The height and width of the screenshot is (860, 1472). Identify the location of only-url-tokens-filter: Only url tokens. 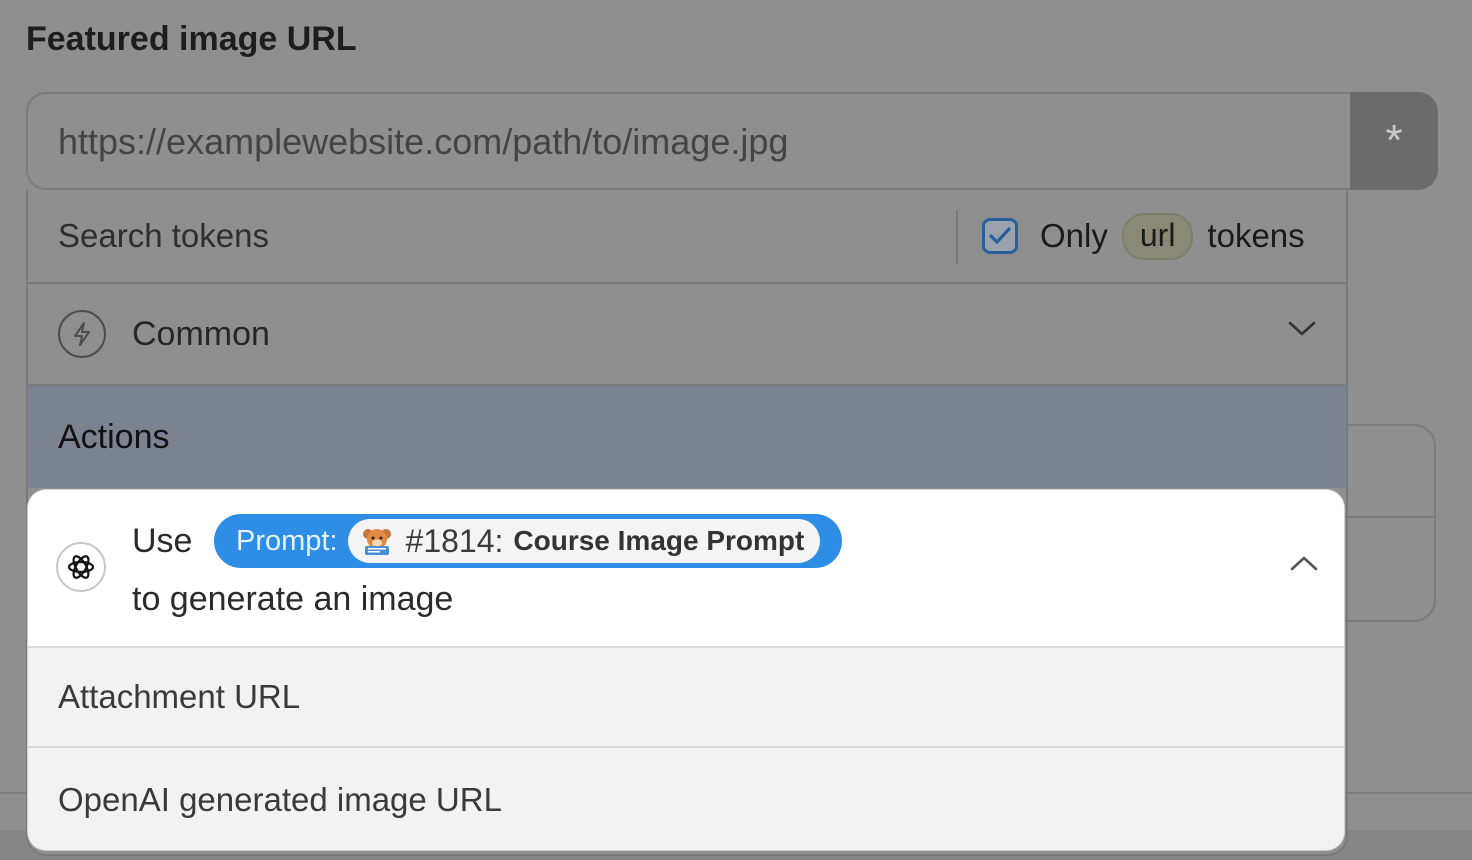
(1143, 236).